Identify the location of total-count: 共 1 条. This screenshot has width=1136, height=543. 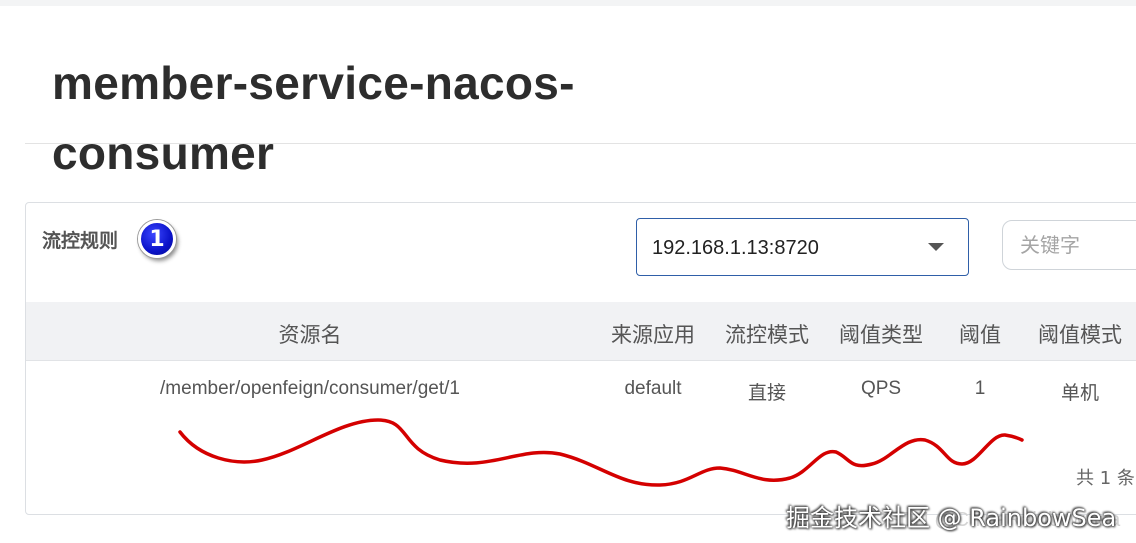
(1105, 478).